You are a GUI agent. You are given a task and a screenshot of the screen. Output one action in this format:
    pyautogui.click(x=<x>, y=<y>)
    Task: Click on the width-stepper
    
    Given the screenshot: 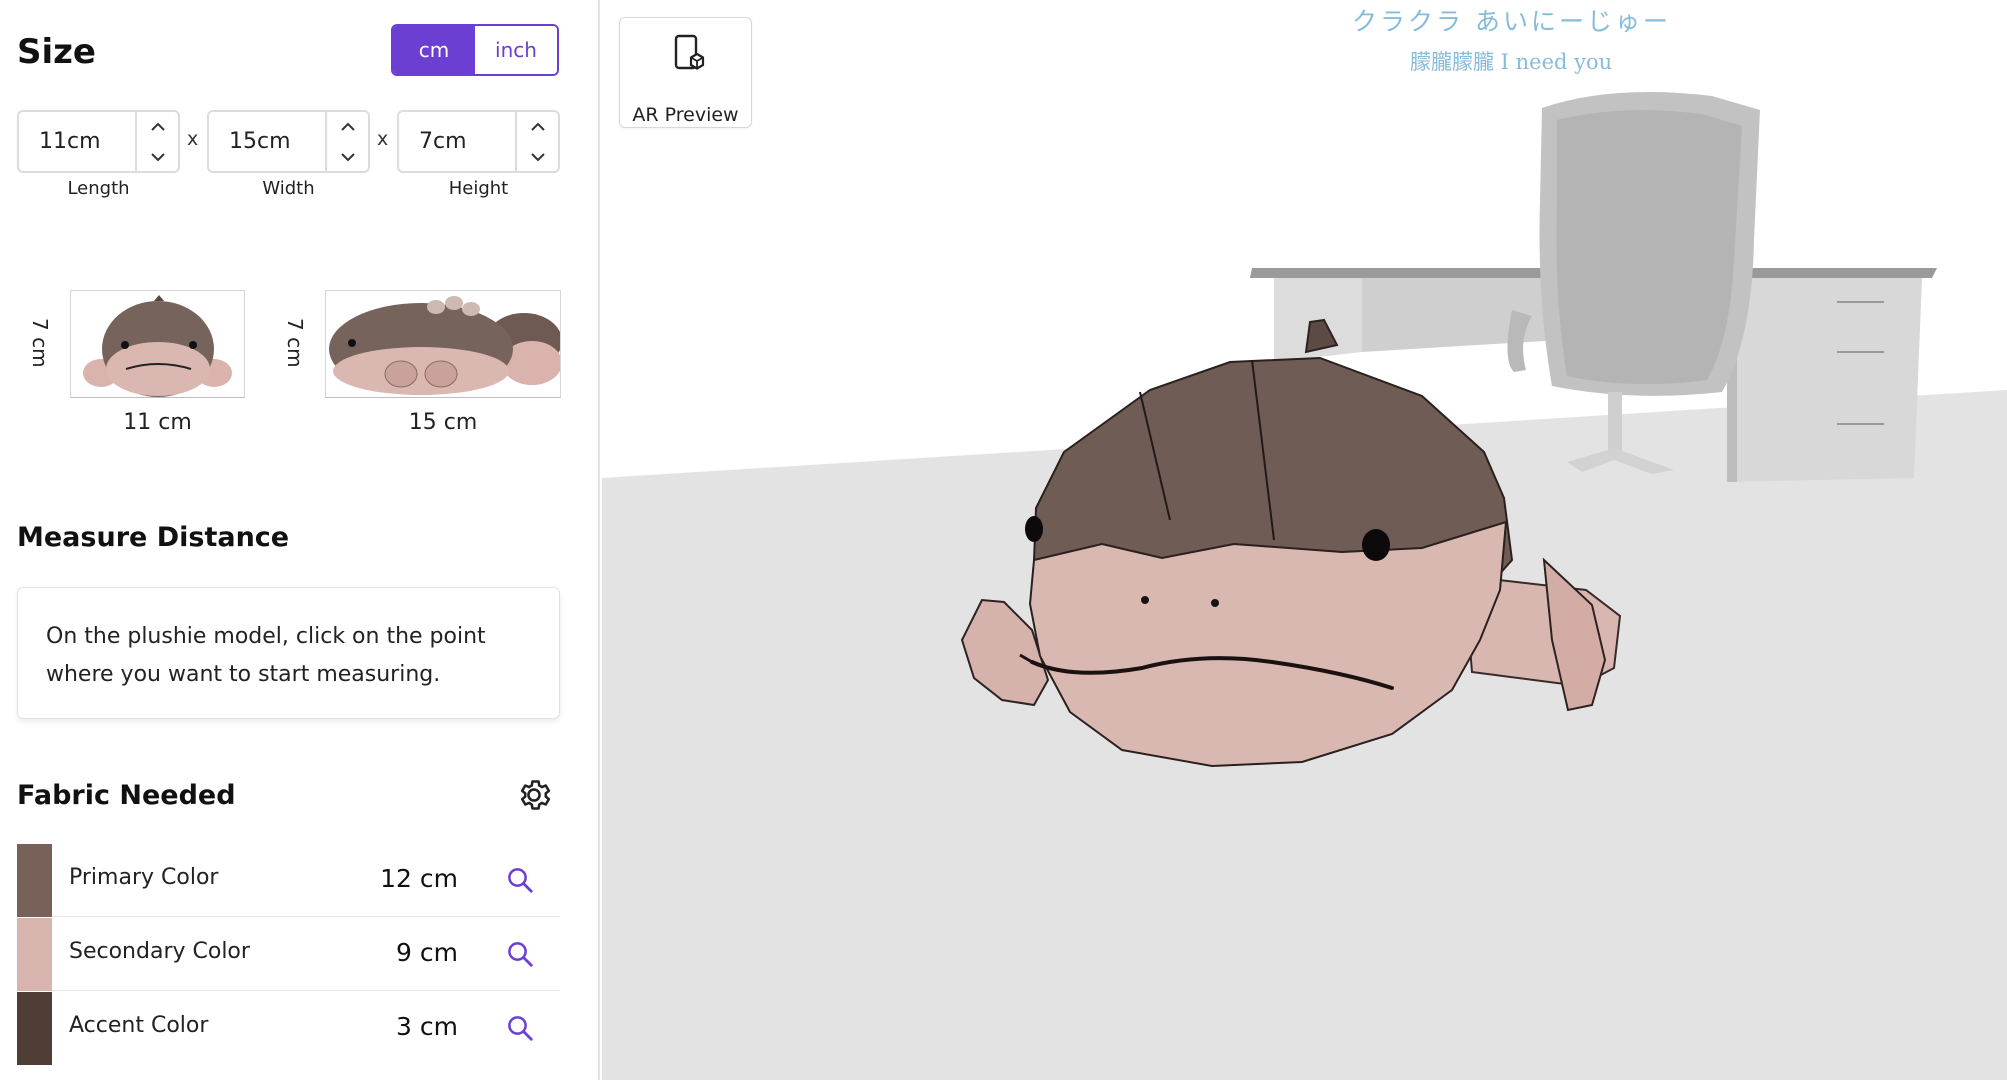 What is the action you would take?
    pyautogui.click(x=288, y=141)
    